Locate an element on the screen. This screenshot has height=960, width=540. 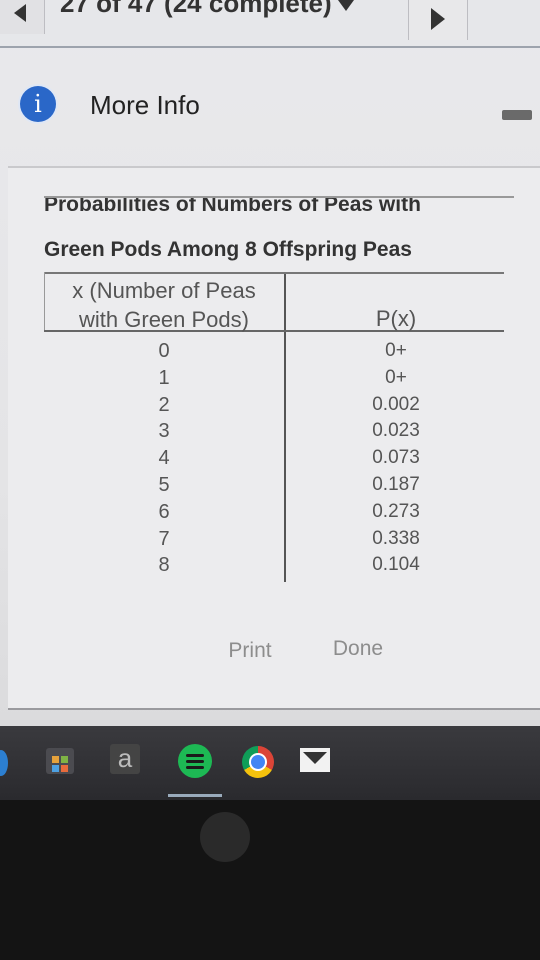
arrow-left-icon is located at coordinates (20, 13).